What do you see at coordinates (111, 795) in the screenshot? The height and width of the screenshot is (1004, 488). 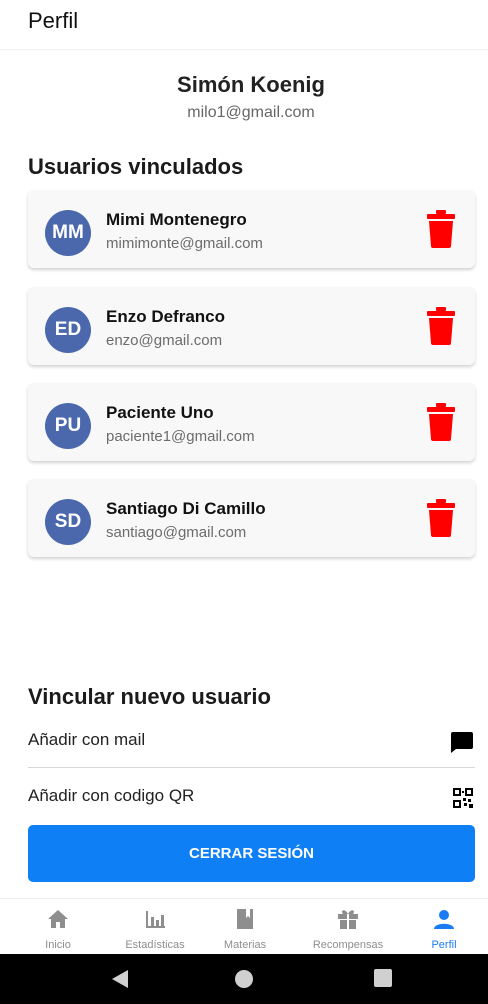 I see `add-by-qr-label: Añadir con codigo QR` at bounding box center [111, 795].